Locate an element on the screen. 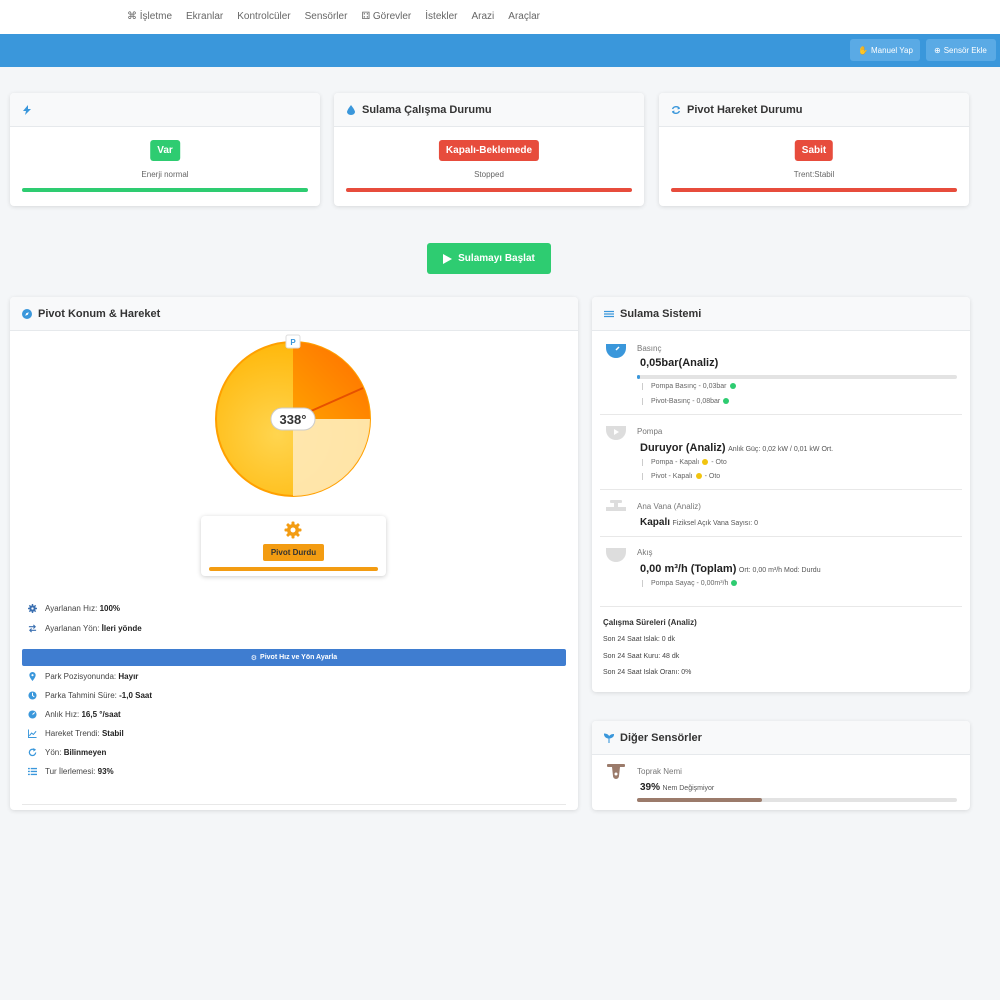 The width and height of the screenshot is (1000, 1000). pivot-motion-status-card: Pivot Hareket Durumu Sabit Trent:Stabil is located at coordinates (814, 149).